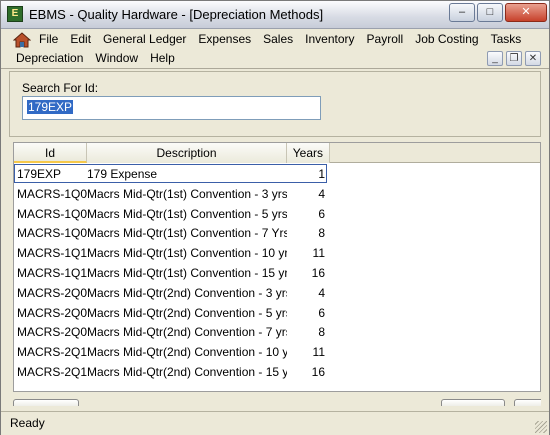  Describe the element at coordinates (514, 58) in the screenshot. I see `mdi-restore-button: ❐` at that location.